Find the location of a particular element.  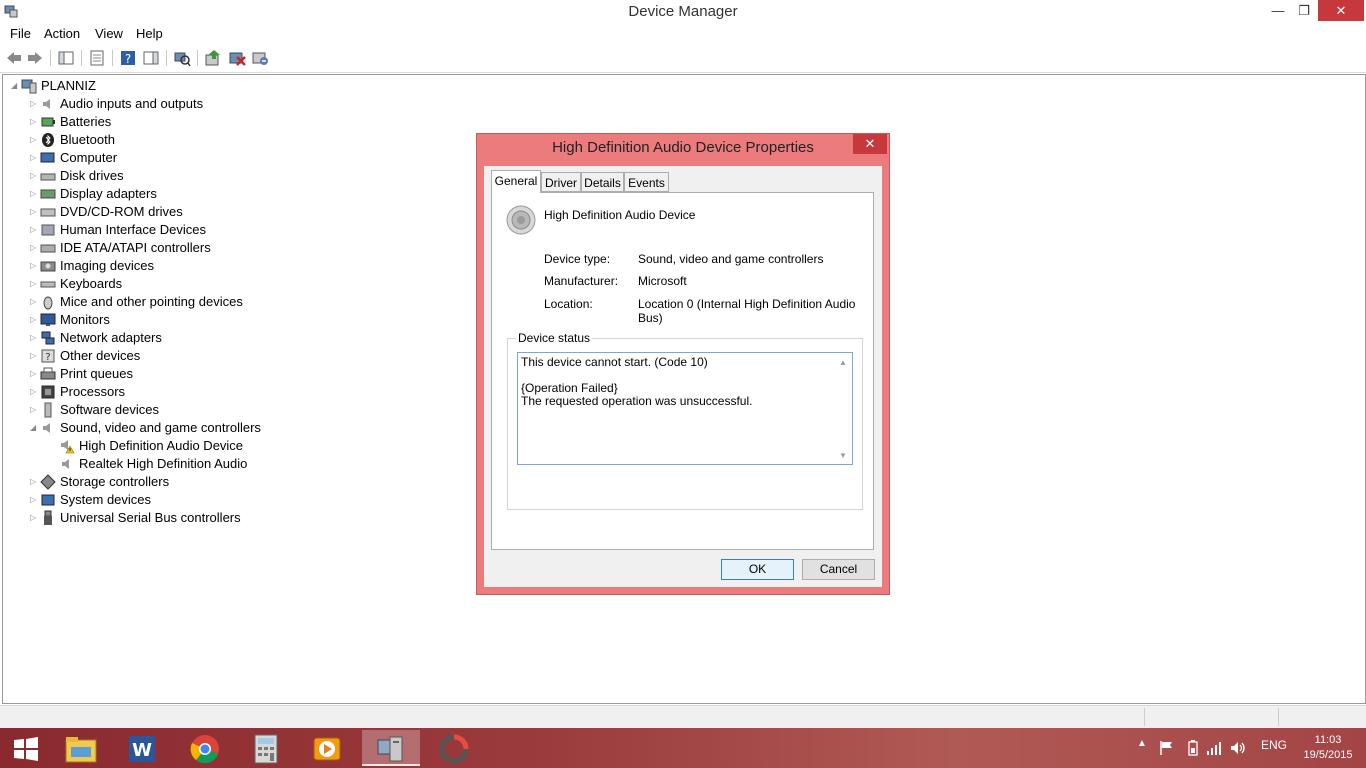

close-button: ✕ is located at coordinates (1341, 10).